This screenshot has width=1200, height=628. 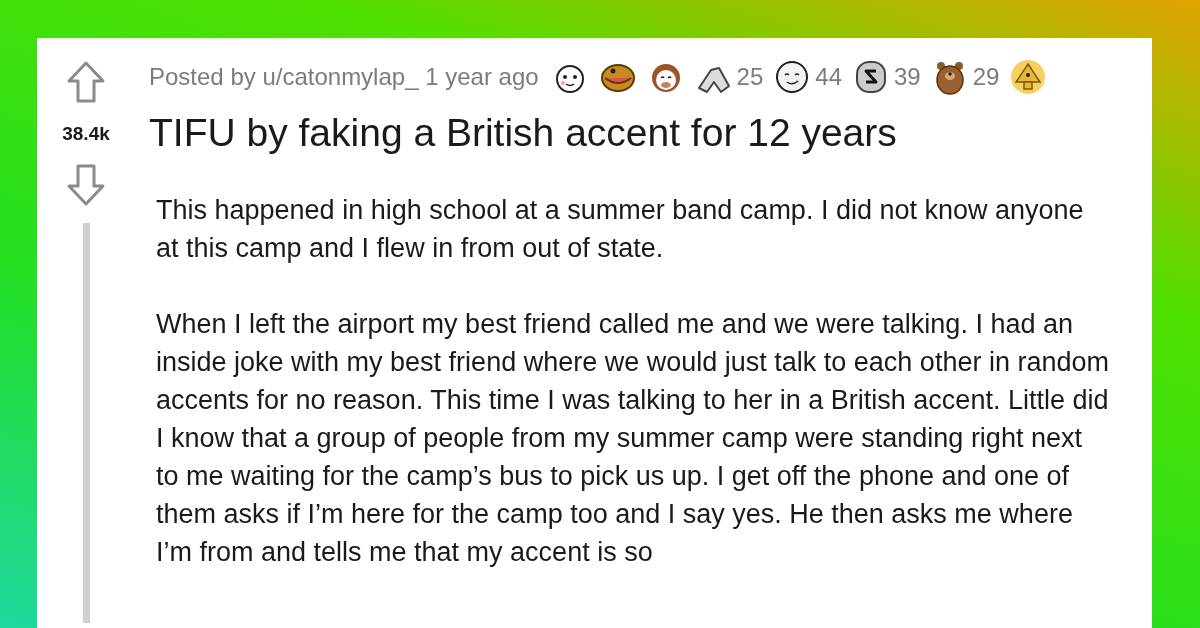 What do you see at coordinates (750, 77) in the screenshot?
I see `award-count: 25` at bounding box center [750, 77].